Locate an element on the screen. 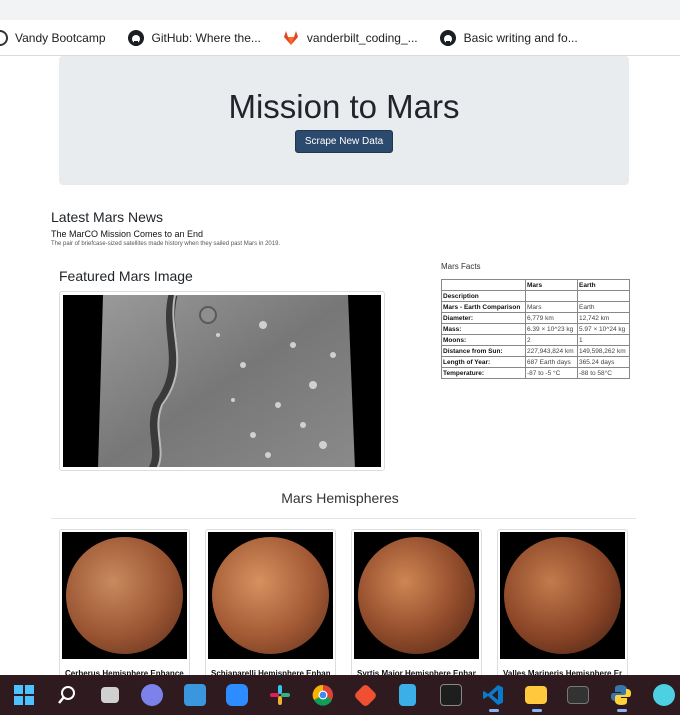 The height and width of the screenshot is (715, 680). facts-title: Mars Facts is located at coordinates (461, 266).